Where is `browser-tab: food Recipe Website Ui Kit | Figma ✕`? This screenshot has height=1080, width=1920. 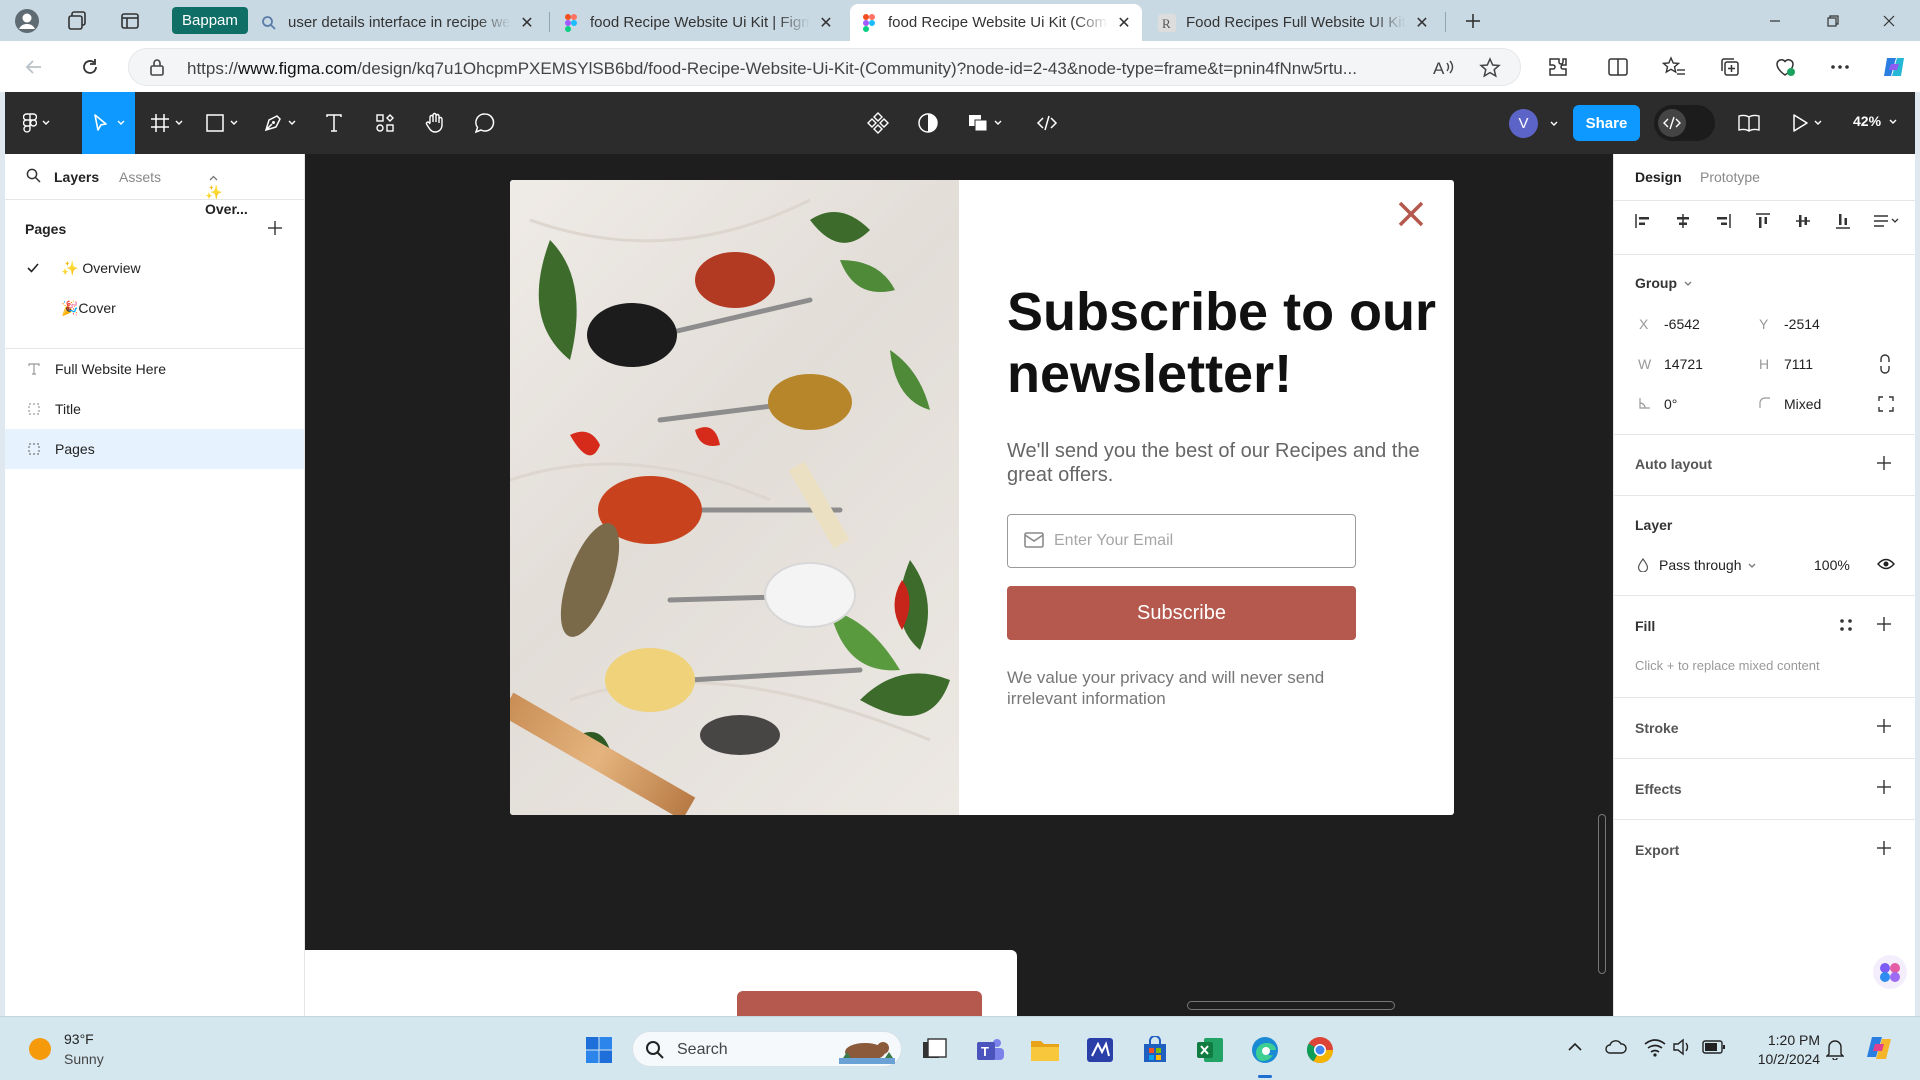 browser-tab: food Recipe Website Ui Kit | Figma ✕ is located at coordinates (698, 22).